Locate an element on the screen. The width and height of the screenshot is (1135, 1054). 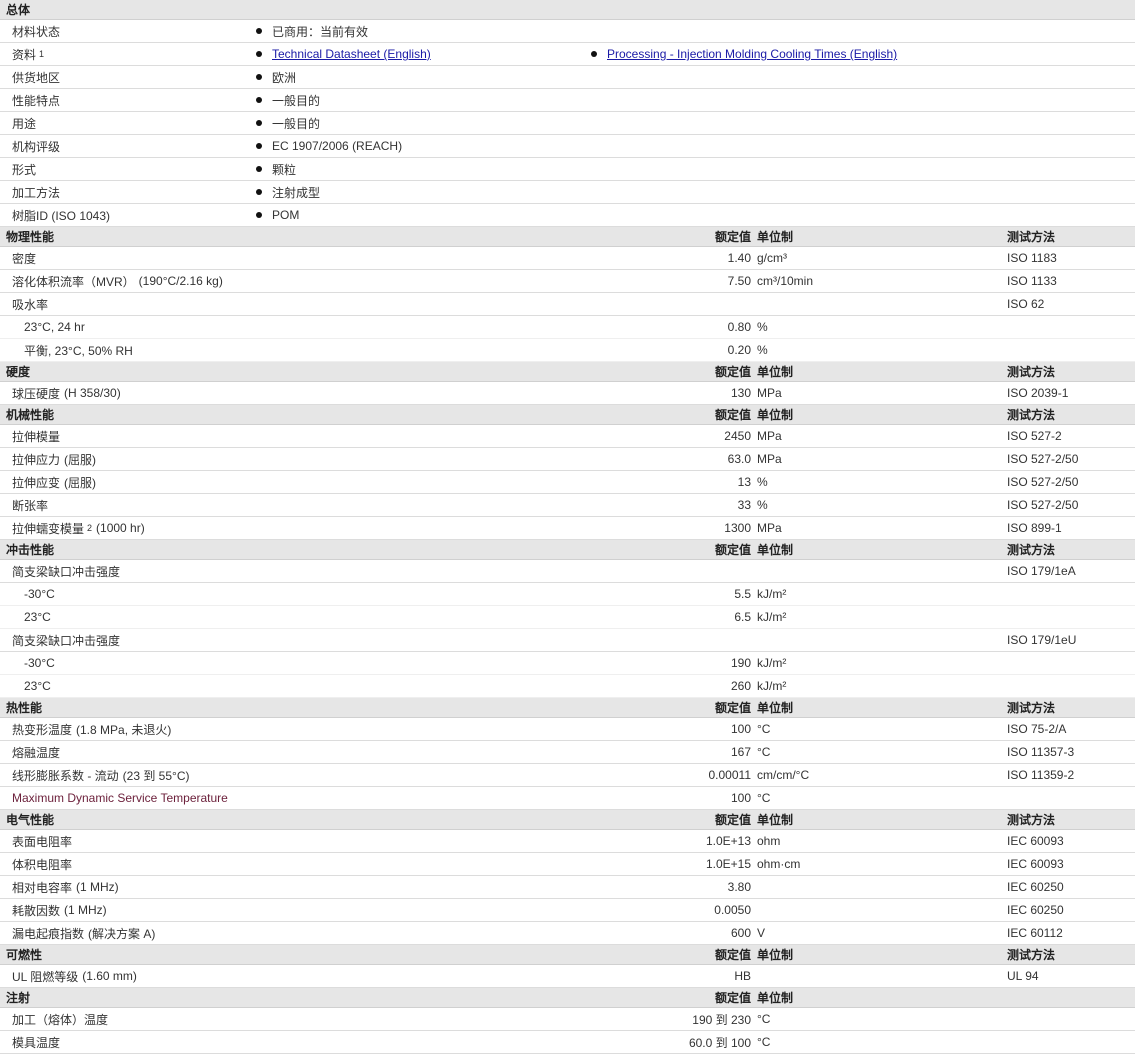
property-label: 供货地区 is located at coordinates (36, 77).